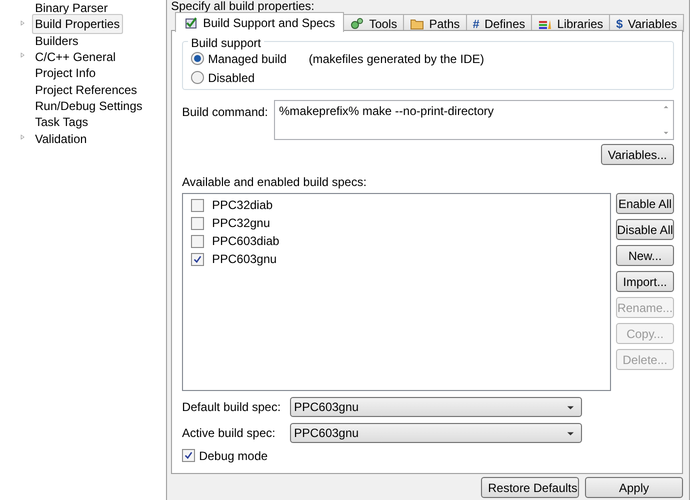 Image resolution: width=690 pixels, height=500 pixels. Describe the element at coordinates (530, 487) in the screenshot. I see `footer-button: Restore Defaults` at that location.